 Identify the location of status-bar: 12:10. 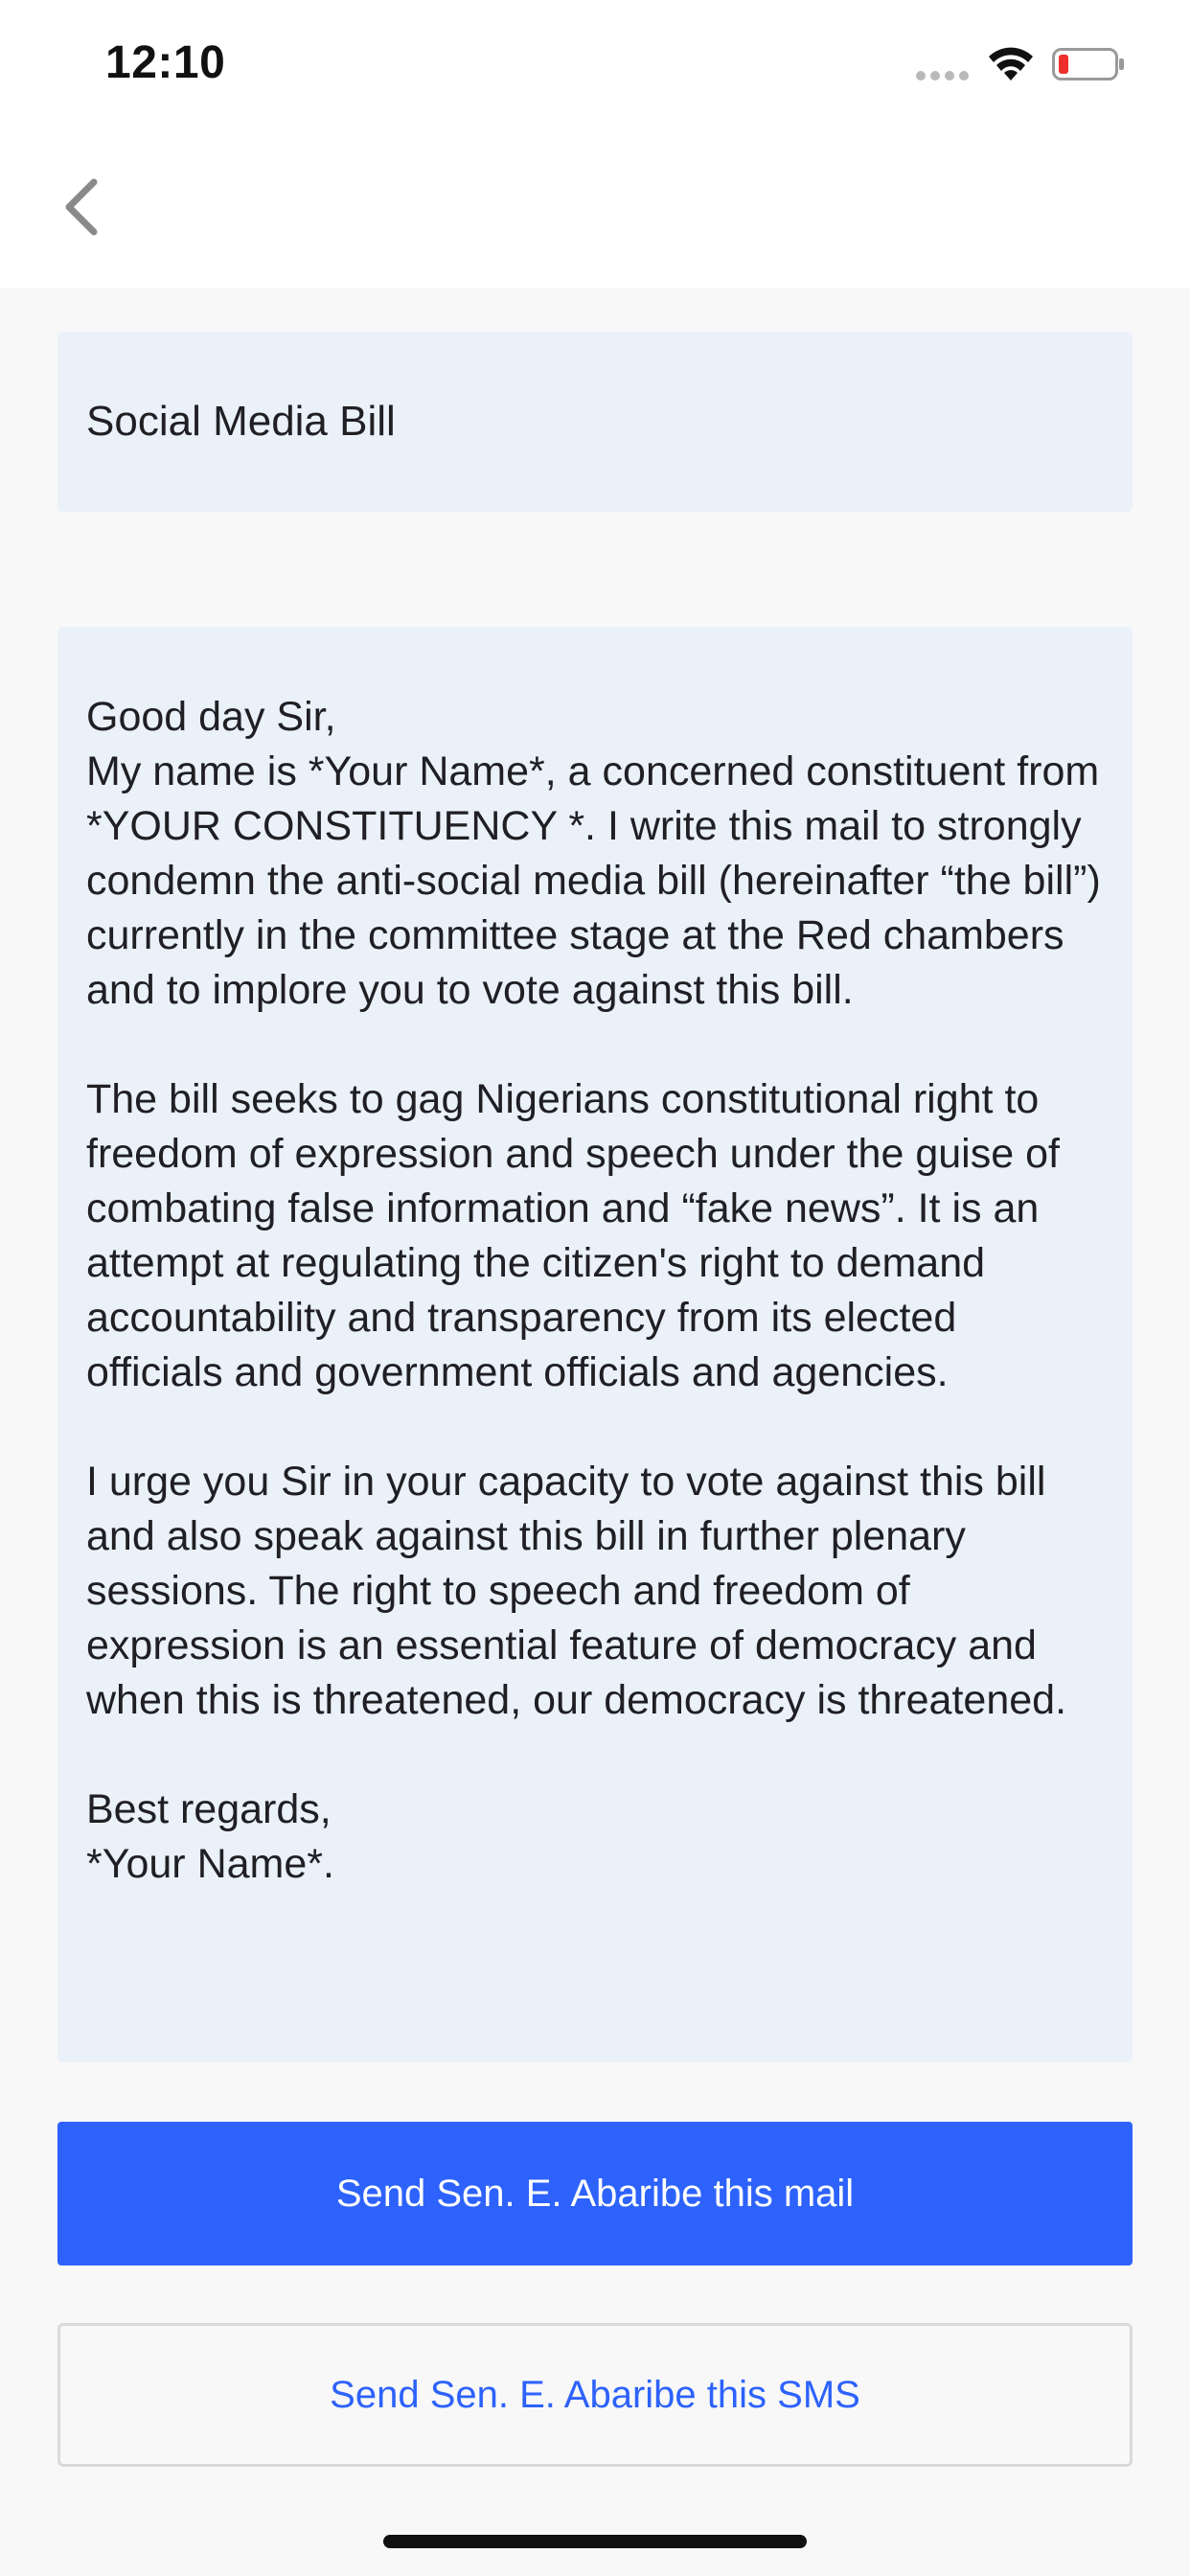
(595, 63).